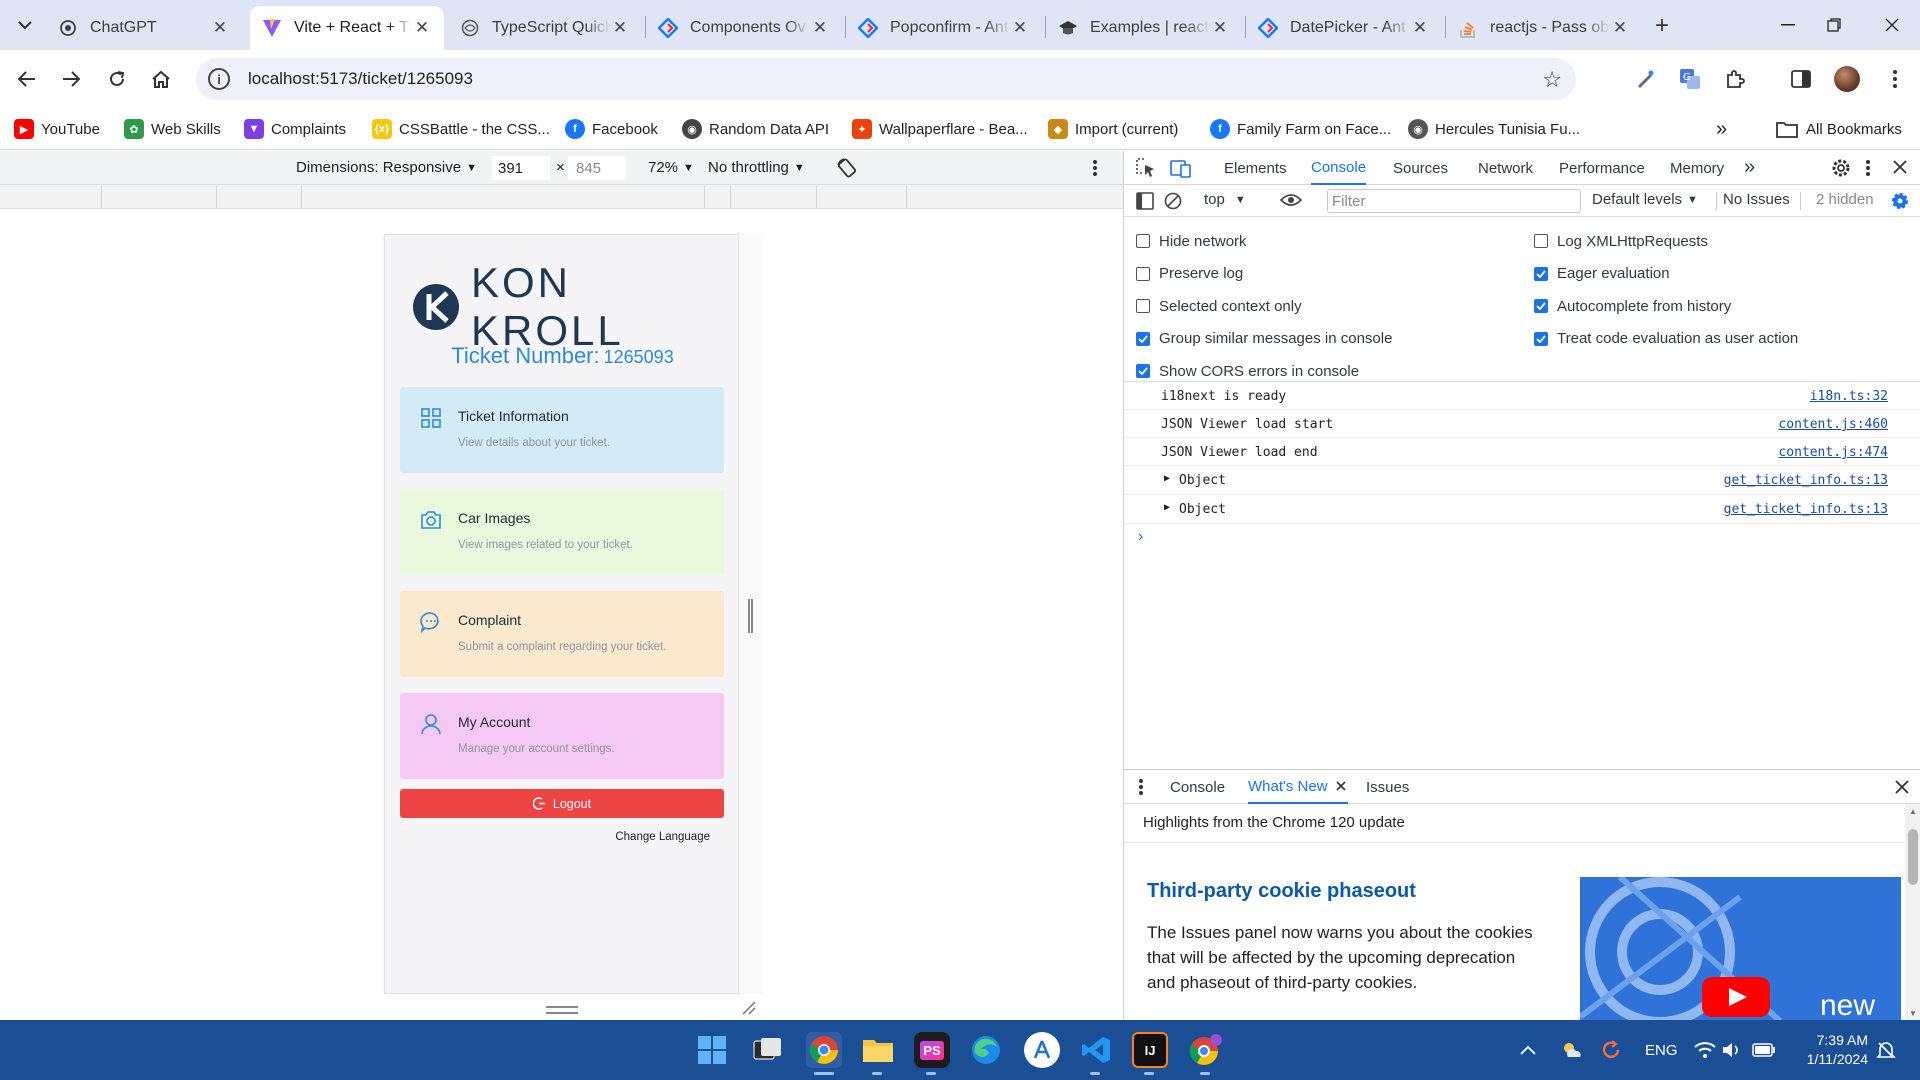  Describe the element at coordinates (1454, 201) in the screenshot. I see `console-filter-input: Filter` at that location.